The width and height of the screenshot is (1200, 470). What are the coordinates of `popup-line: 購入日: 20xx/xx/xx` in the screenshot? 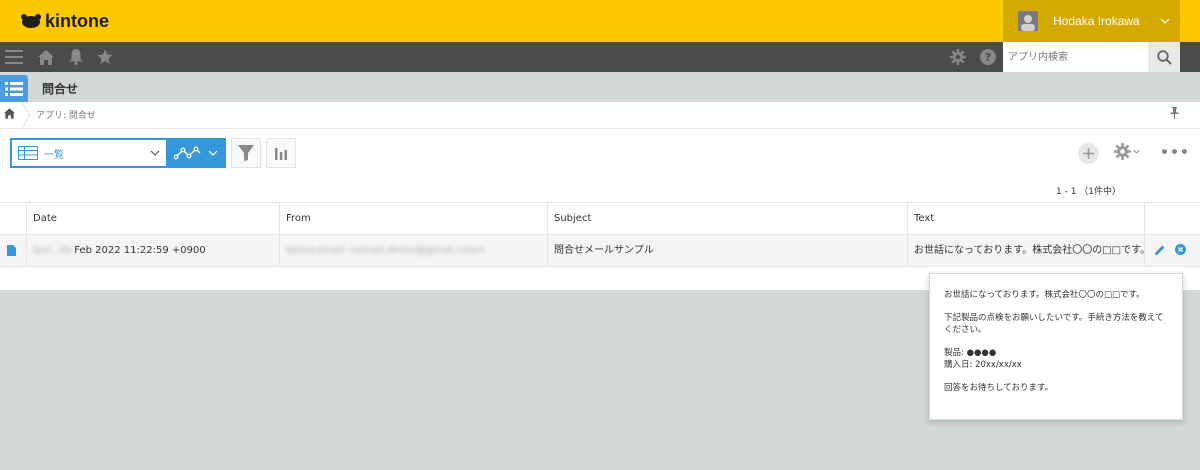 It's located at (983, 365).